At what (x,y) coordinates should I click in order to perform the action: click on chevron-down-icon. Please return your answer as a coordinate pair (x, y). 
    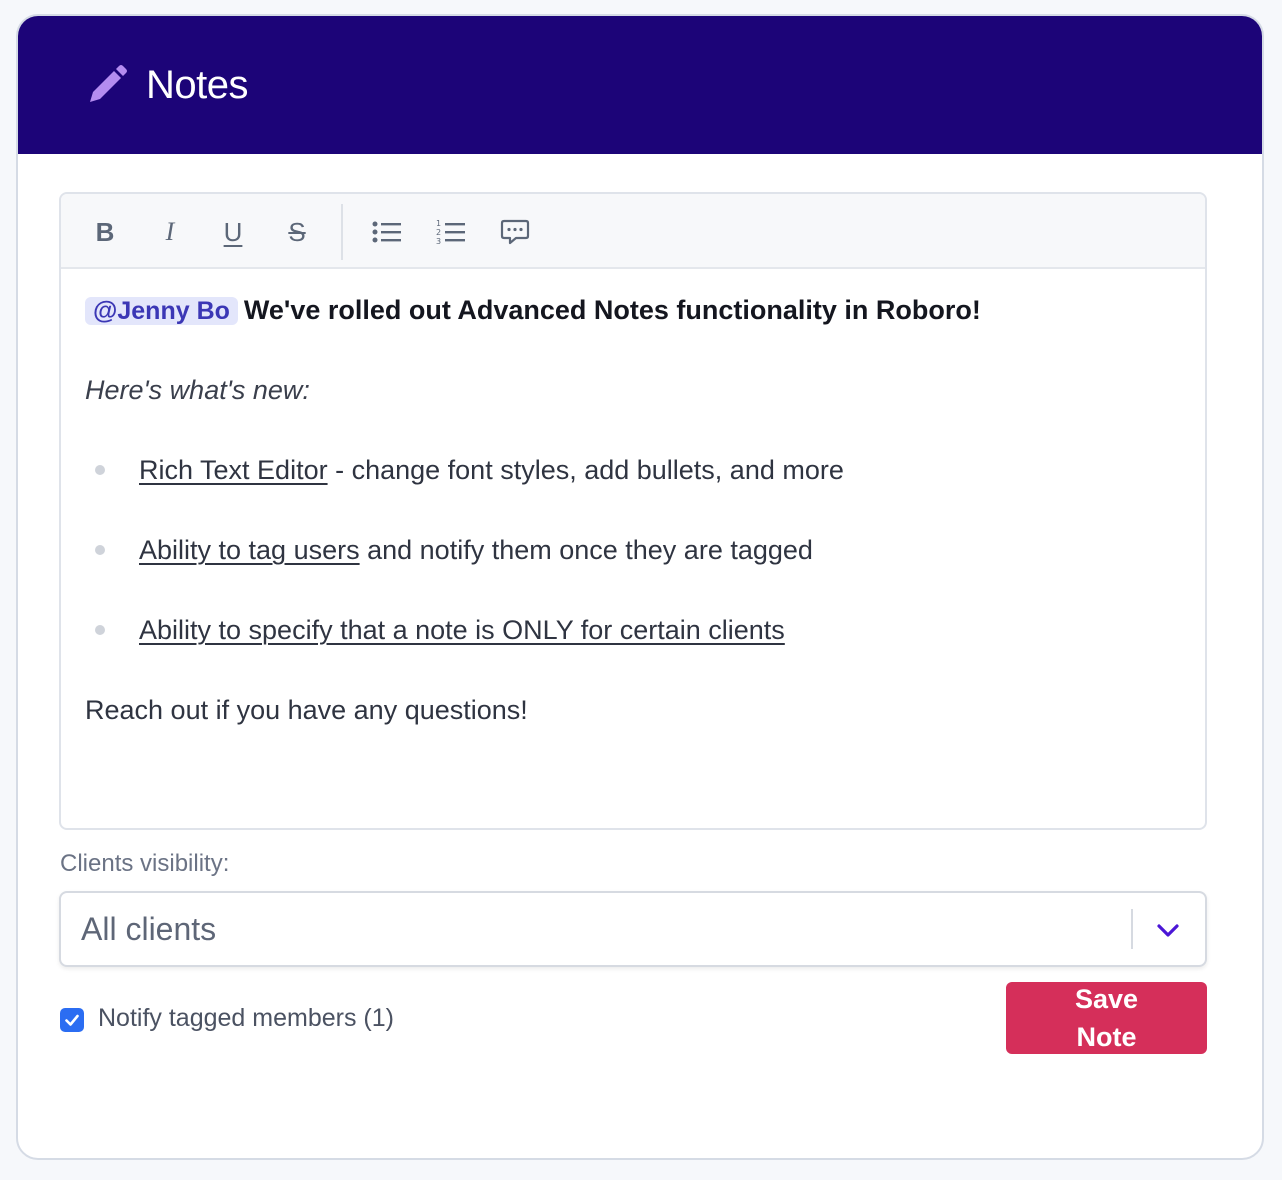
    Looking at the image, I should click on (1168, 930).